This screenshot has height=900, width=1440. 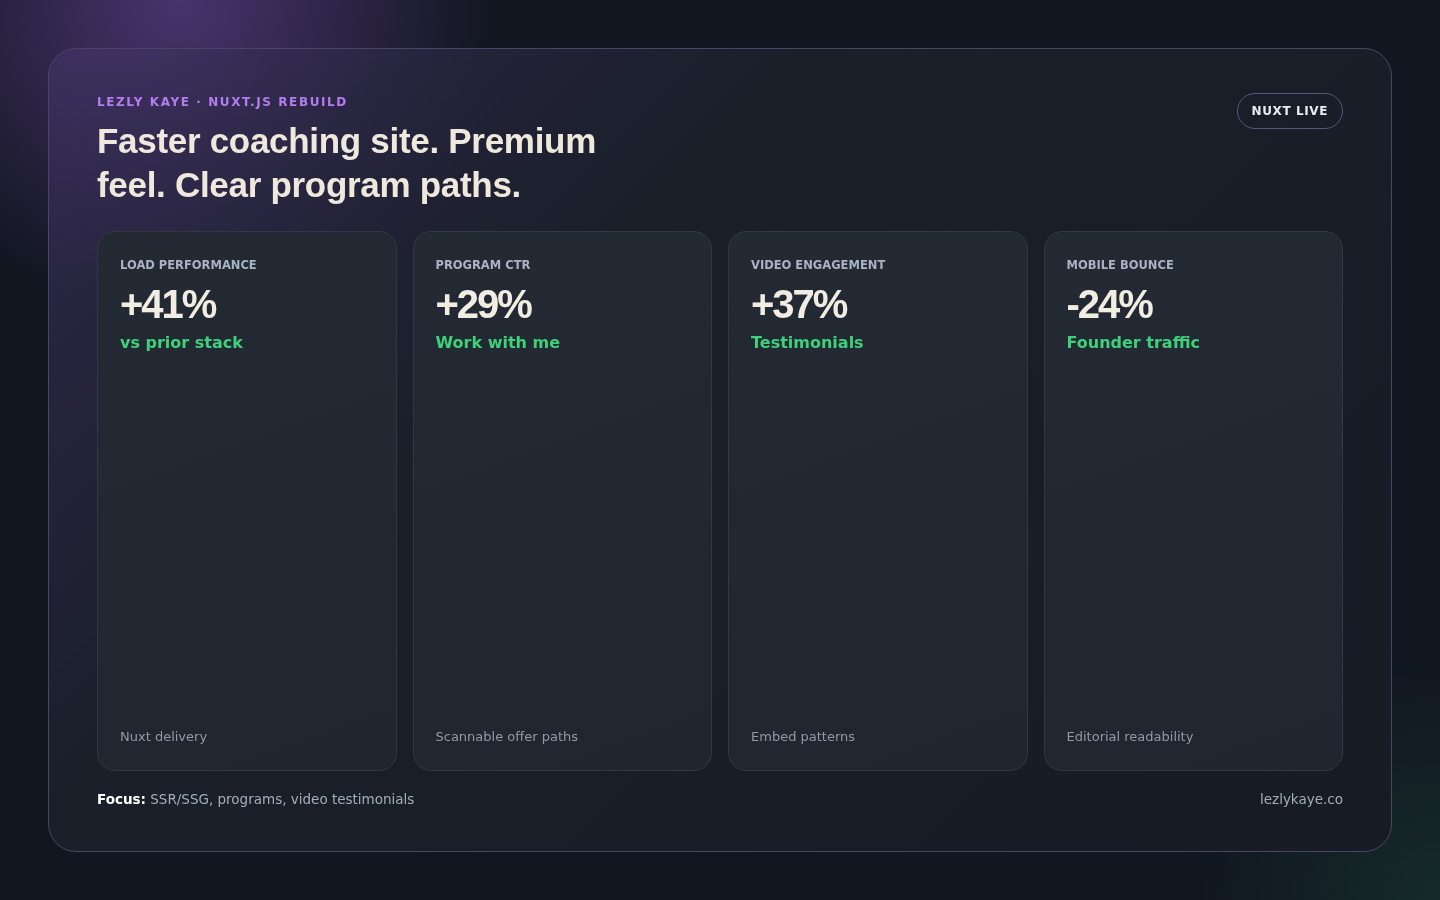 What do you see at coordinates (1120, 265) in the screenshot?
I see `metric-label: MOBILE BOUNCE` at bounding box center [1120, 265].